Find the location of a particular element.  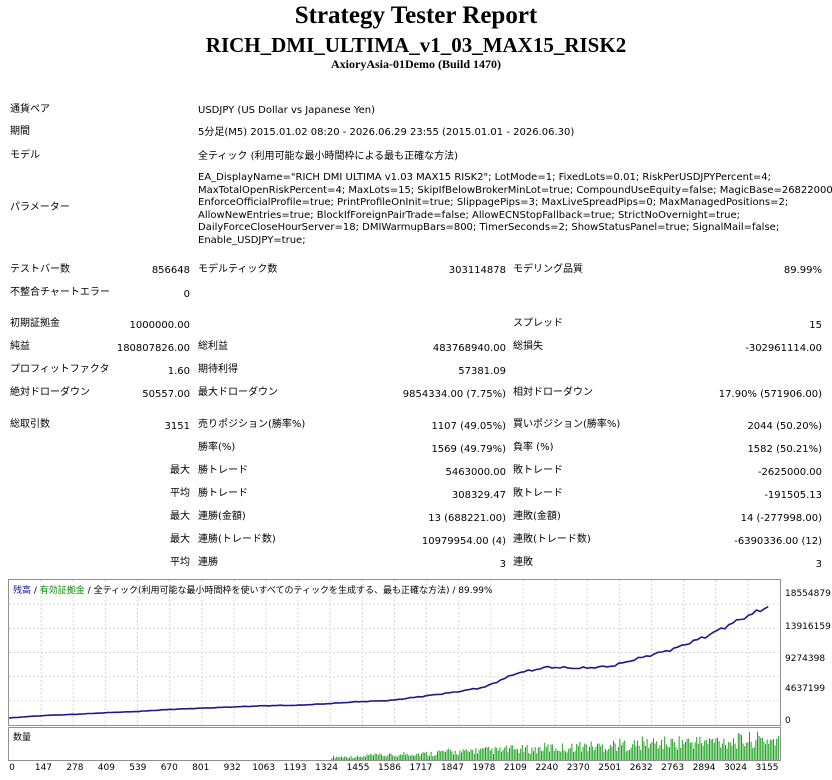

x-tick-label: 1717 is located at coordinates (421, 768).